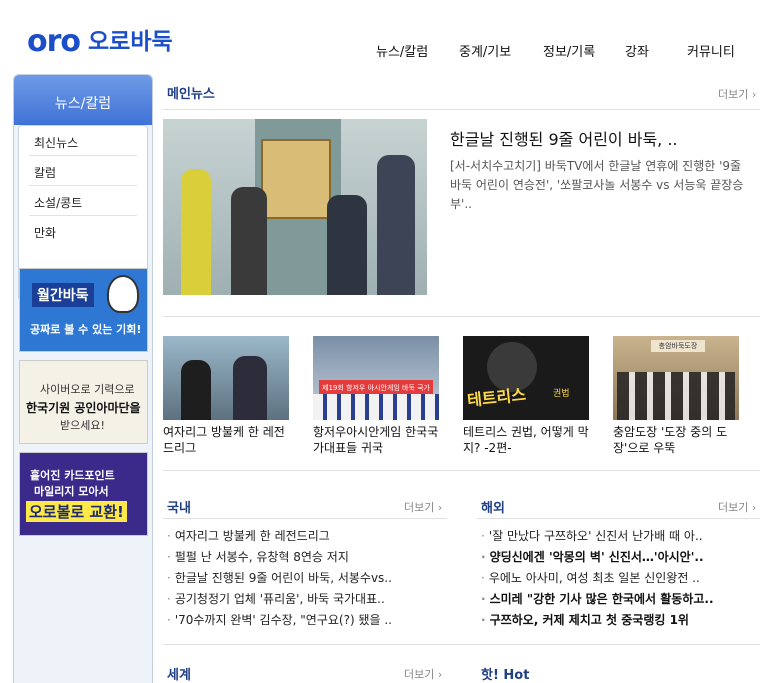 The height and width of the screenshot is (683, 760). Describe the element at coordinates (307, 557) in the screenshot. I see `list-item: · 펄펄 난 서봉수, 유창혁 8연승 저지` at that location.